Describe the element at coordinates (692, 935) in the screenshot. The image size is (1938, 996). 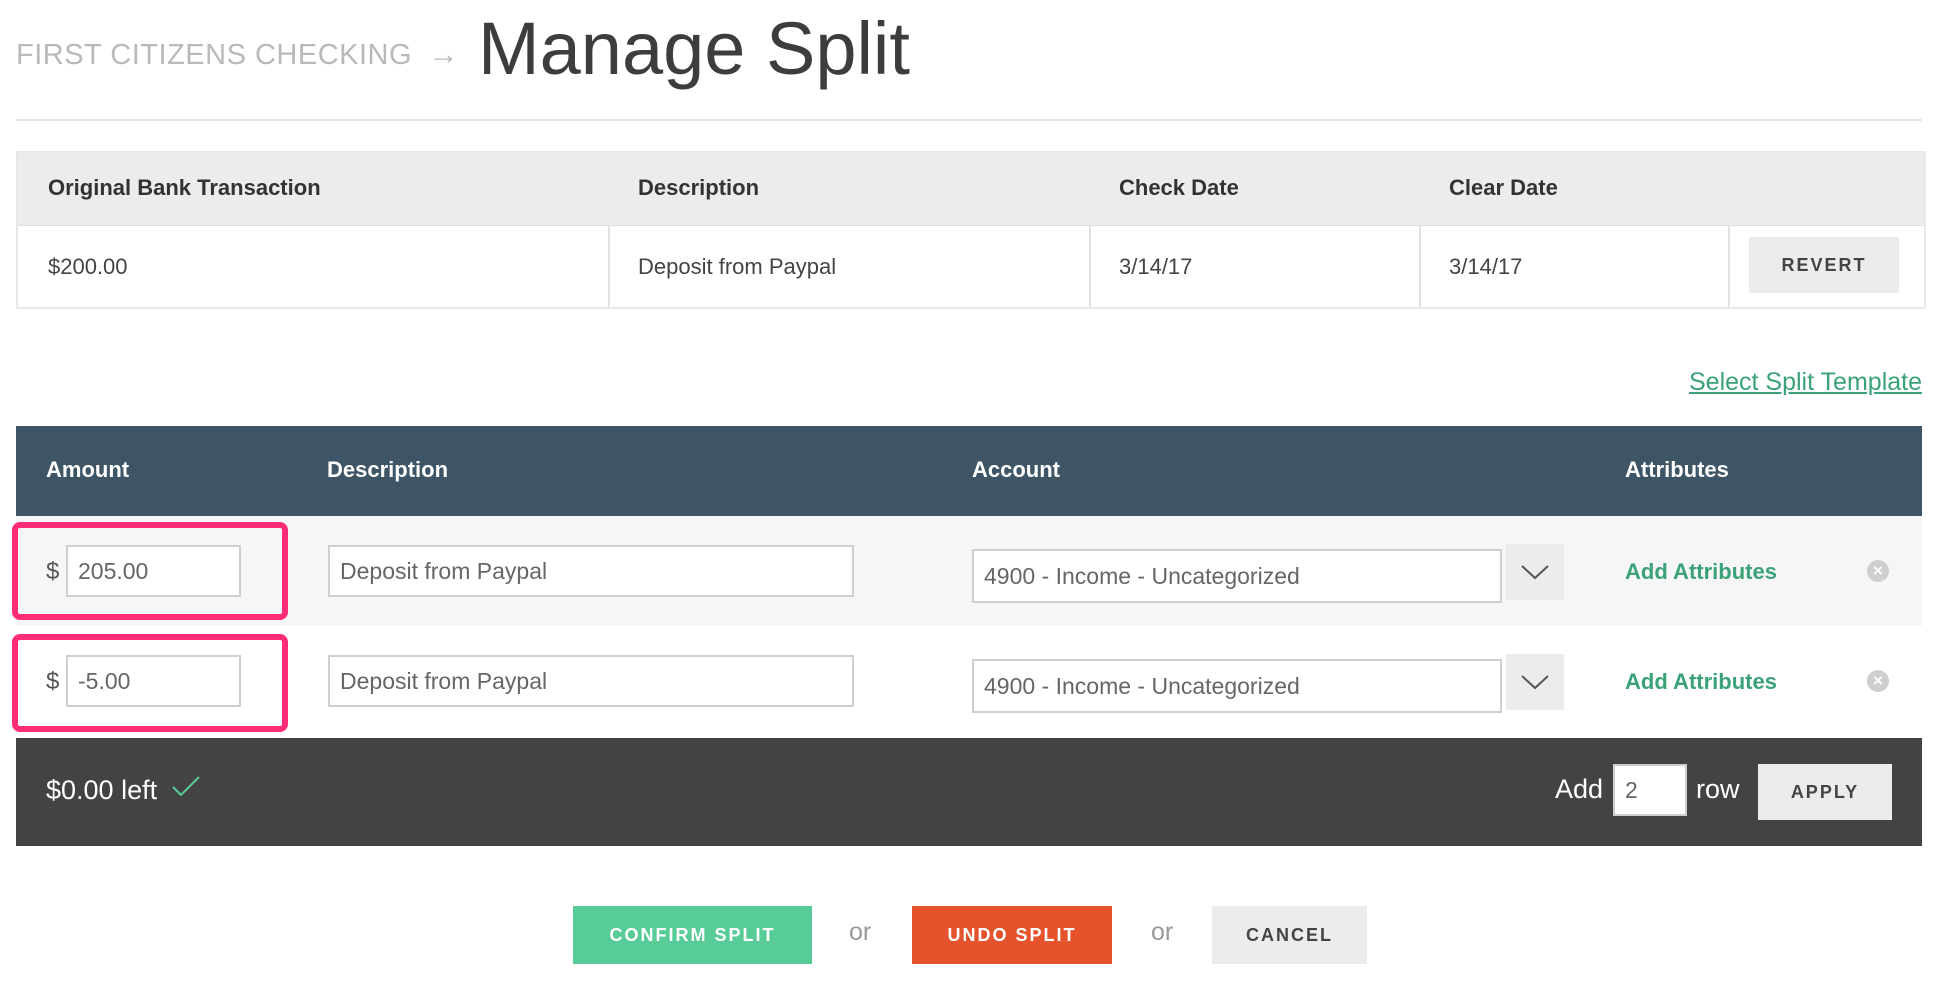
I see `confirm-split-button: CONFIRM SPLIT` at that location.